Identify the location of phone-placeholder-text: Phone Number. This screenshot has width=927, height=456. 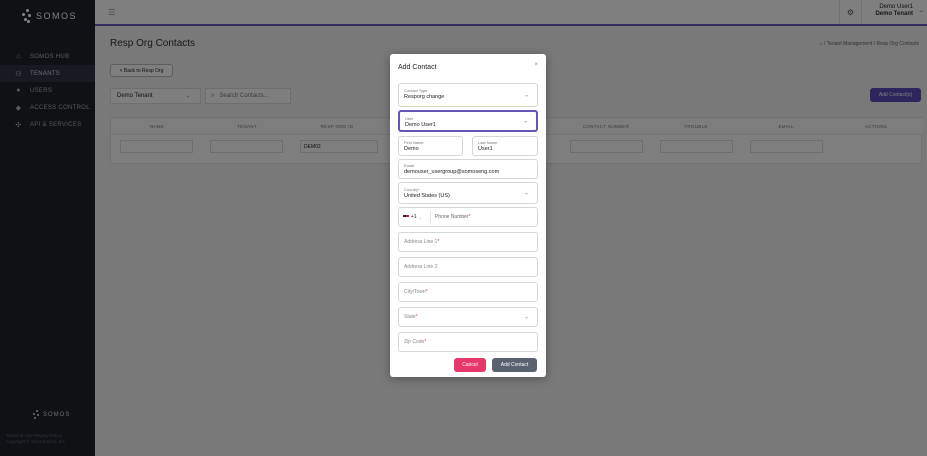
(452, 217).